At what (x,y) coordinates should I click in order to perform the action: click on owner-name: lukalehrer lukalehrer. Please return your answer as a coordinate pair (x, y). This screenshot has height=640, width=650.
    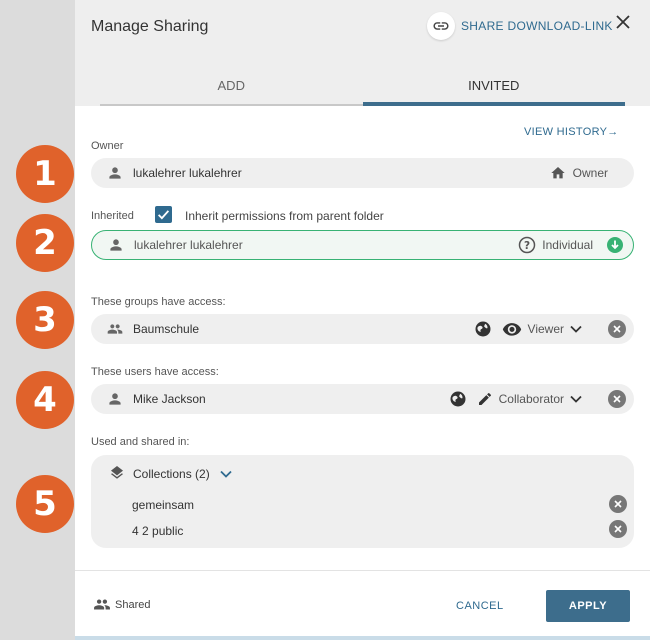
    Looking at the image, I should click on (187, 173).